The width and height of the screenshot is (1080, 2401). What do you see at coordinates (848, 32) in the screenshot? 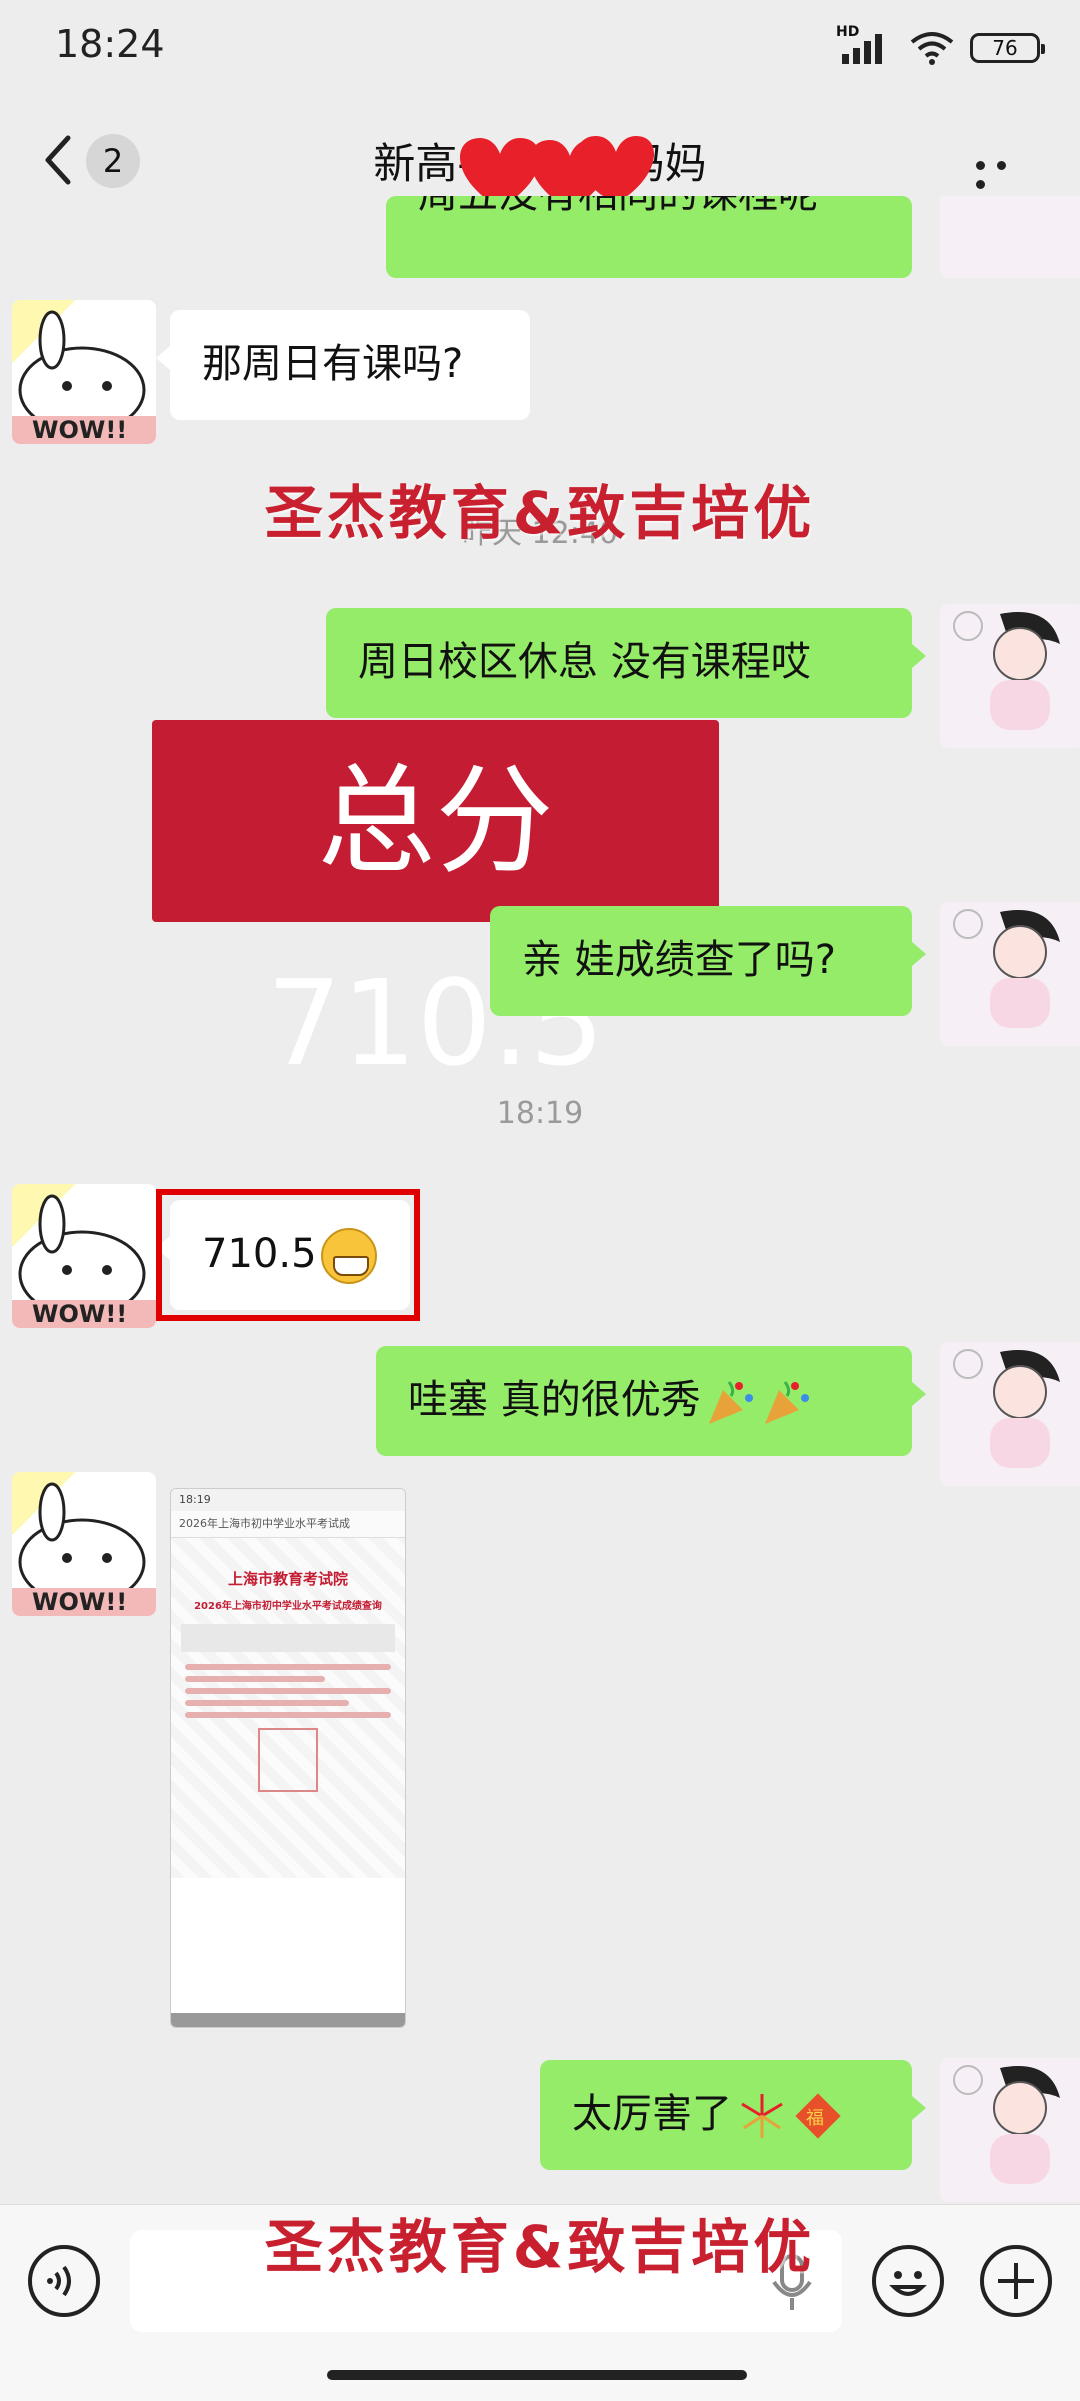
I see `hd-label: HD` at bounding box center [848, 32].